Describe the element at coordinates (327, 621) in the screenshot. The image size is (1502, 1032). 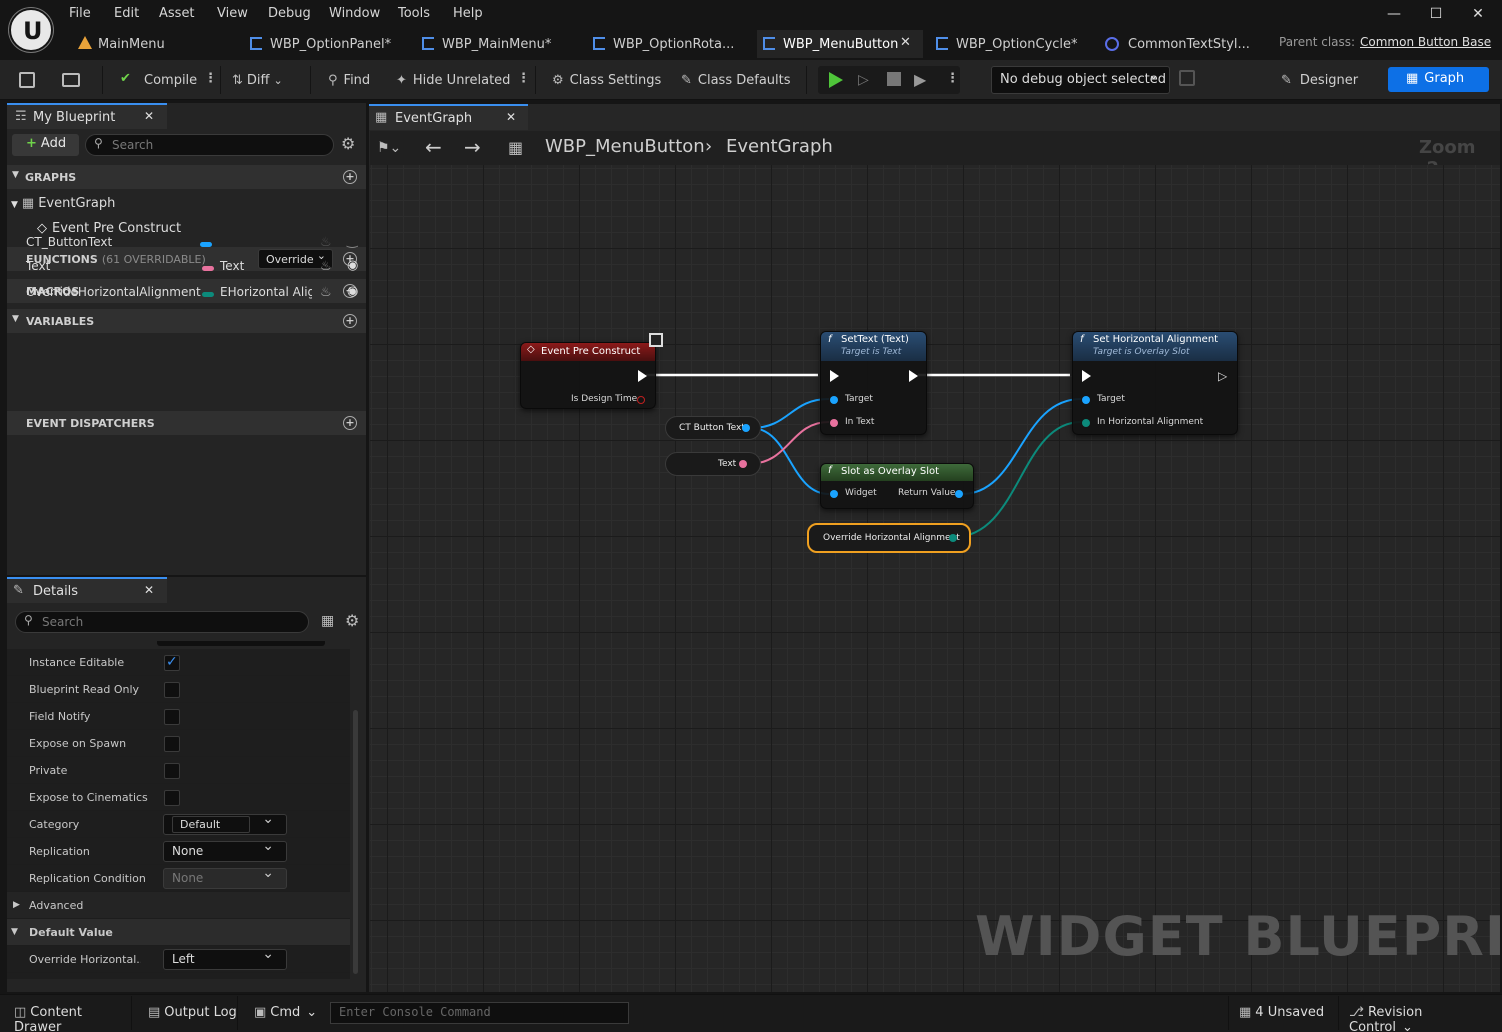
I see `table-view-icon: ▦` at that location.